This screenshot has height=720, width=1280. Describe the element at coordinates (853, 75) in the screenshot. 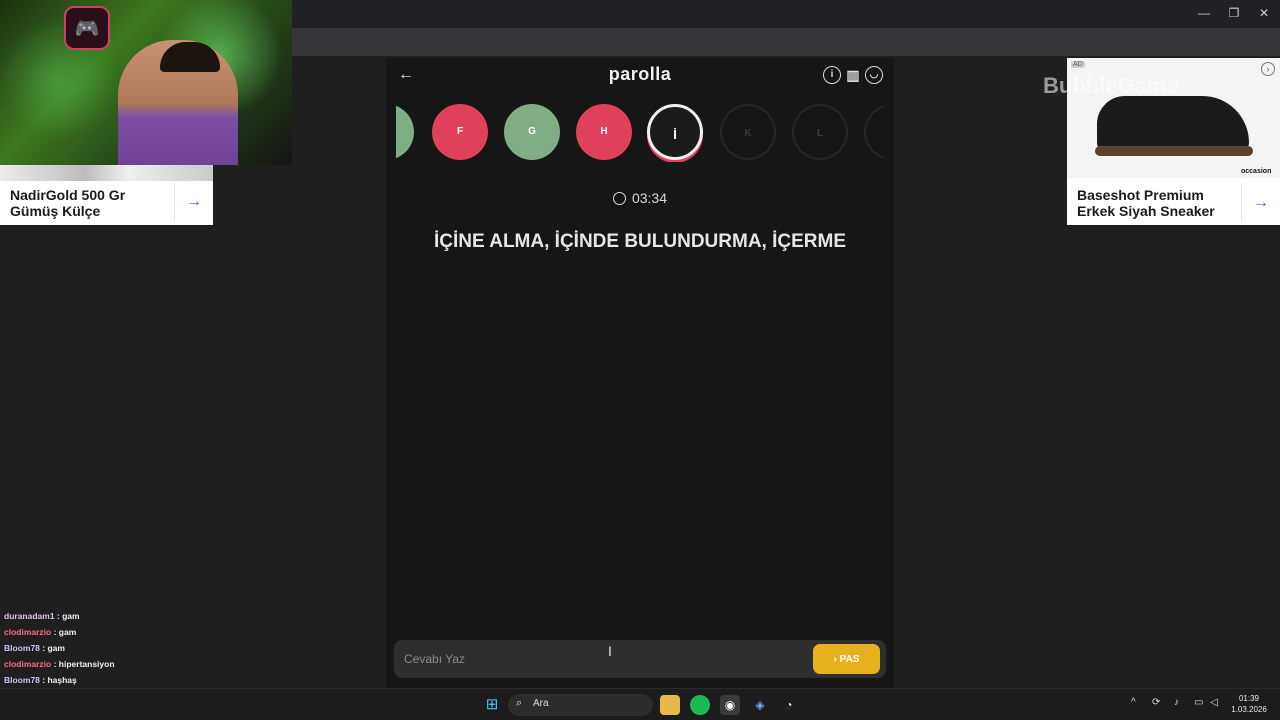

I see `stats-chart-icon: ▥` at that location.